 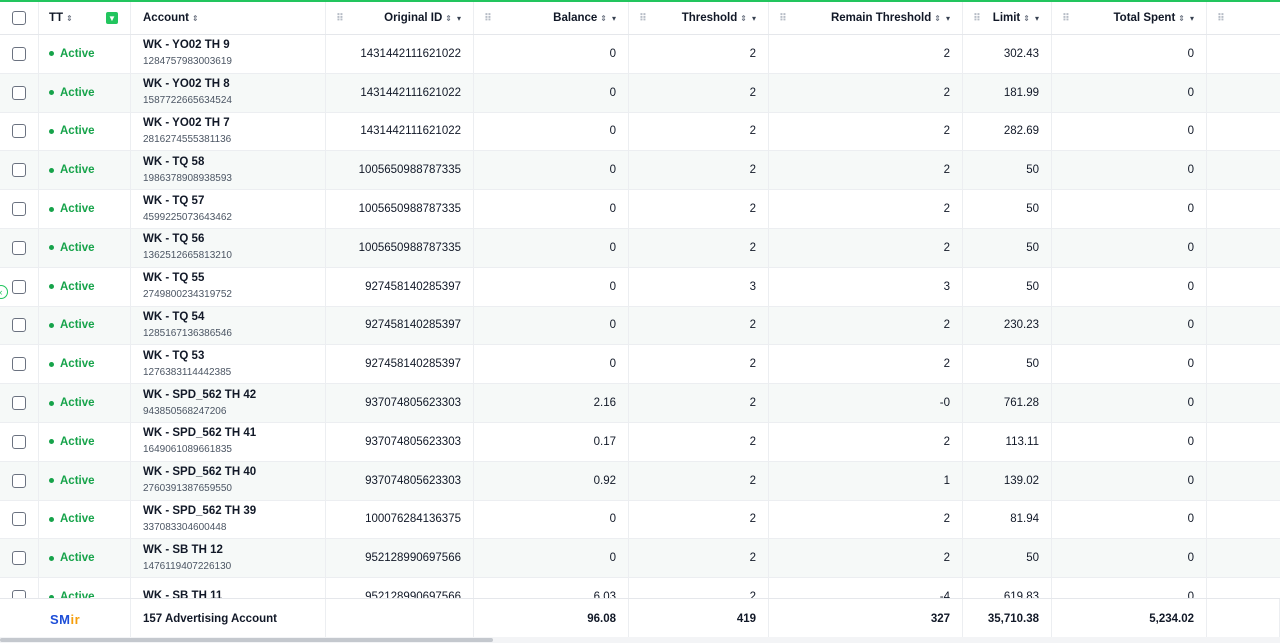 What do you see at coordinates (187, 123) in the screenshot?
I see `account-name: WK - YO02 TH 7` at bounding box center [187, 123].